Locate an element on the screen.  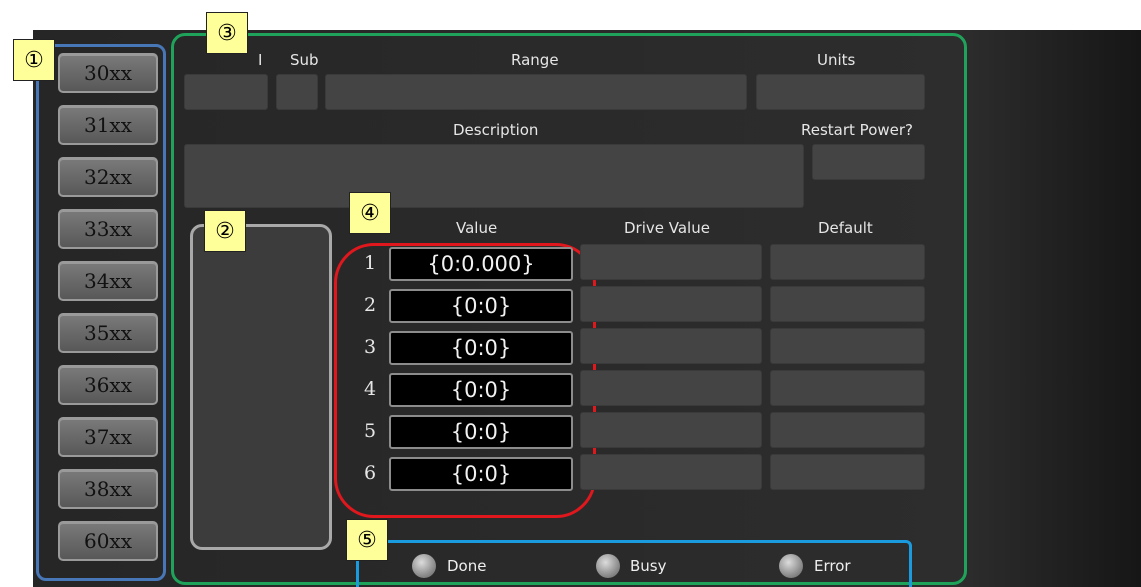
description-label: Description is located at coordinates (496, 130).